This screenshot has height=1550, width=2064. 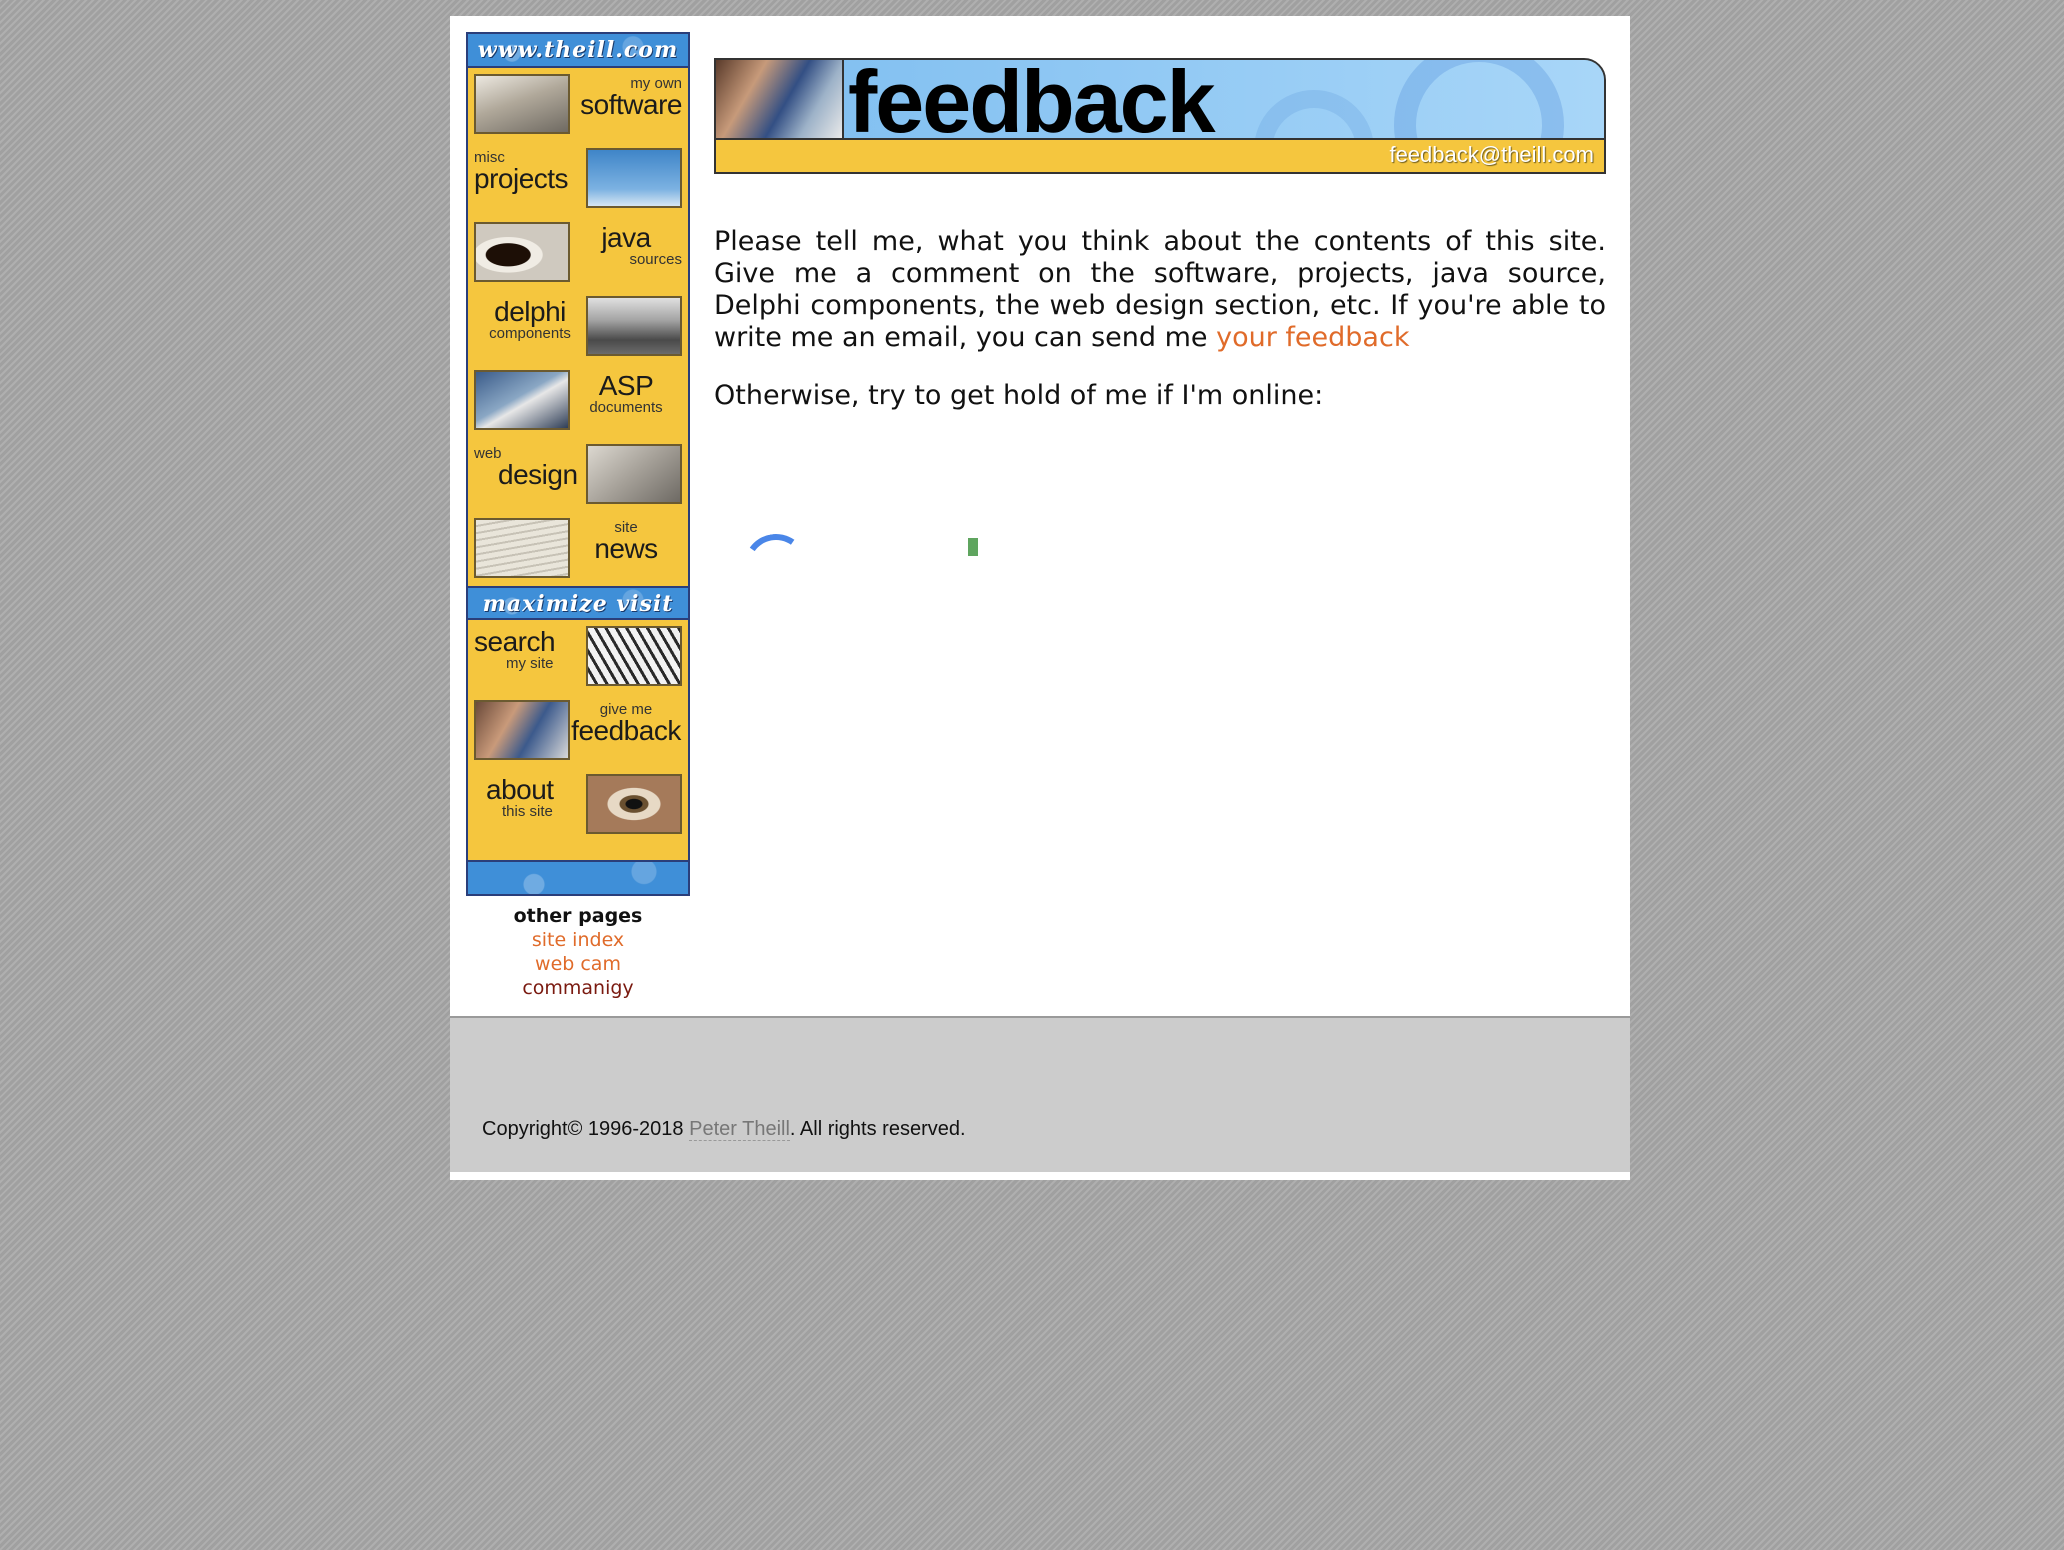 I want to click on nav-label: java sources, so click(x=626, y=245).